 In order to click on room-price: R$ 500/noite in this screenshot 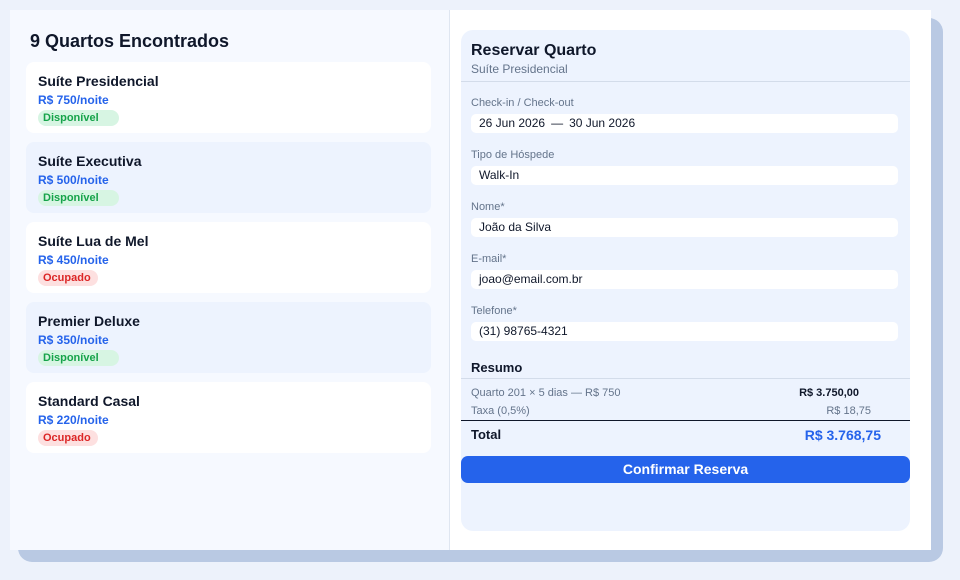, I will do `click(73, 180)`.